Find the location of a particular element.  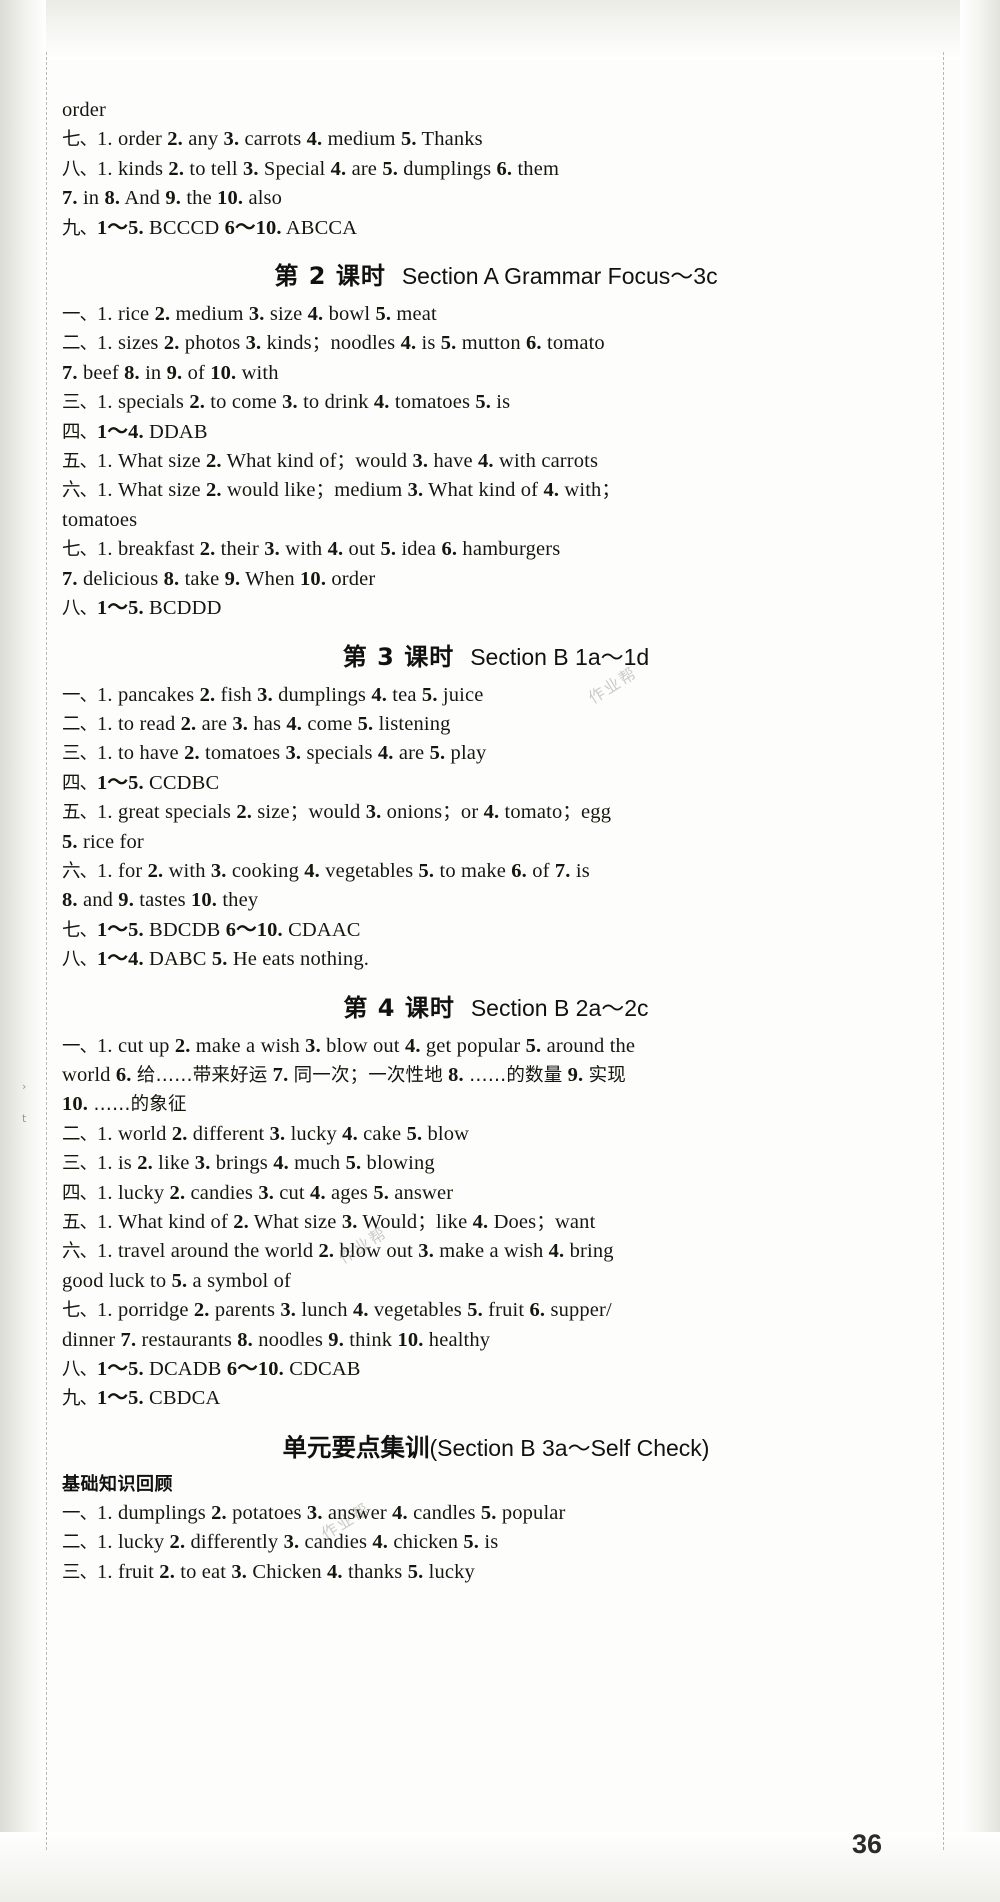

p2-answer-7-cont: 7. delicious 8. take 9. When 10. order is located at coordinates (219, 578).